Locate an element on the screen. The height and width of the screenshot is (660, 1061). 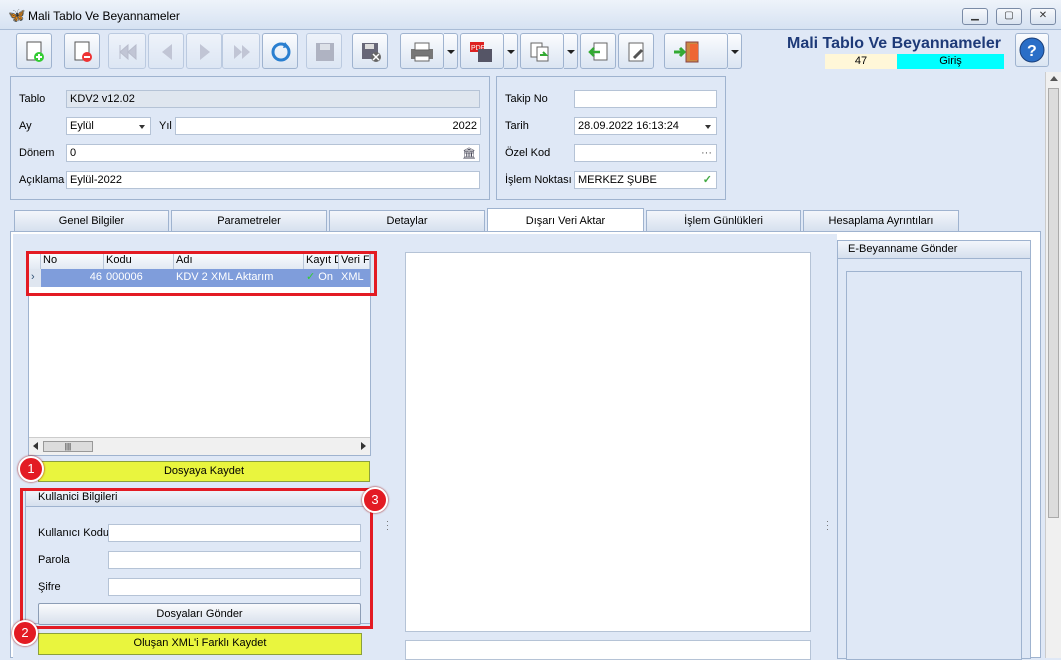
cancel-save-icon is located at coordinates (371, 52).